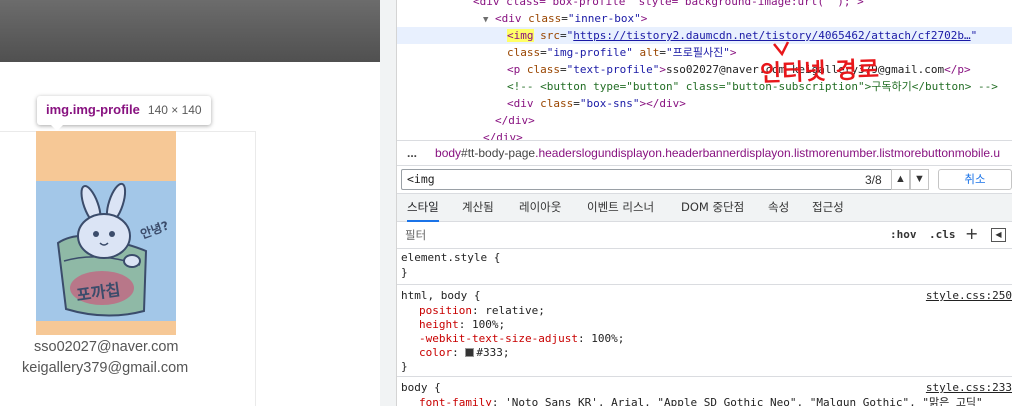  What do you see at coordinates (590, 52) in the screenshot?
I see `dom-img-class-value: img-profile` at bounding box center [590, 52].